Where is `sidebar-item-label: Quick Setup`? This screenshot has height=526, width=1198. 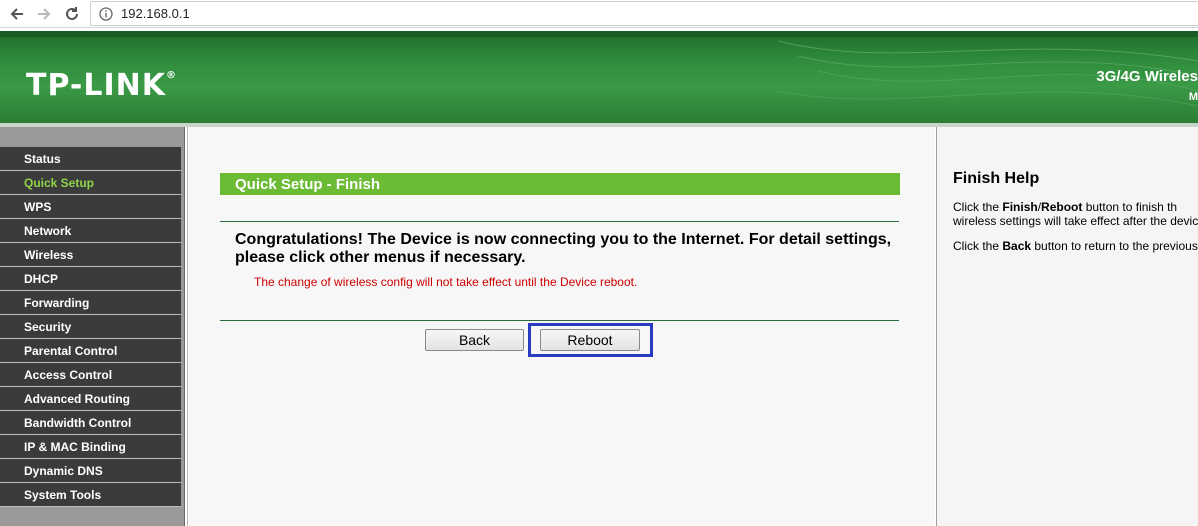 sidebar-item-label: Quick Setup is located at coordinates (59, 182).